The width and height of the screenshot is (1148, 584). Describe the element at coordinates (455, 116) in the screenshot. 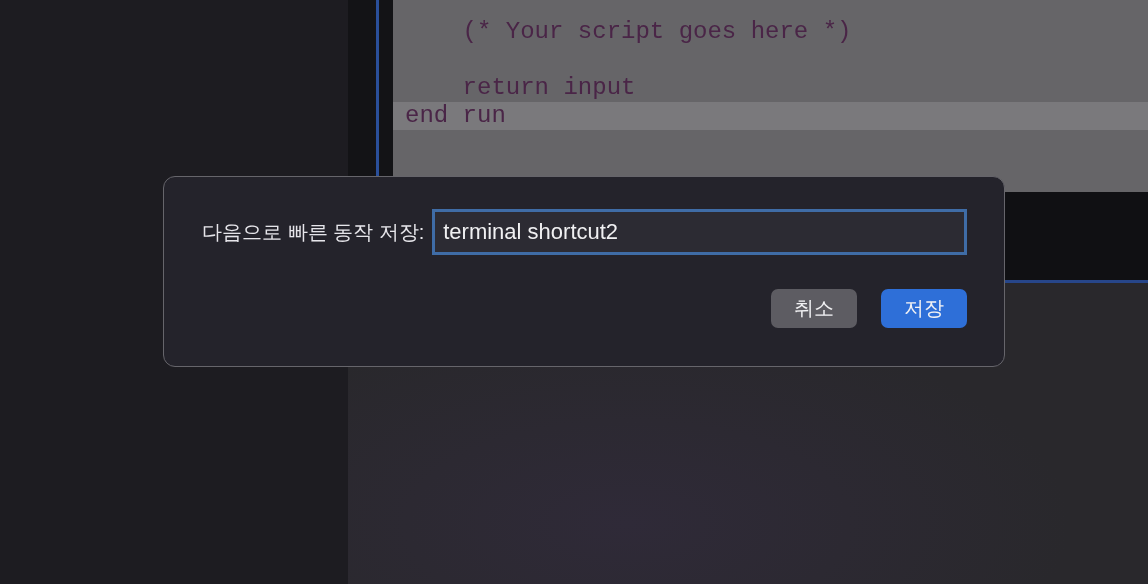

I see `code-line: end run` at that location.